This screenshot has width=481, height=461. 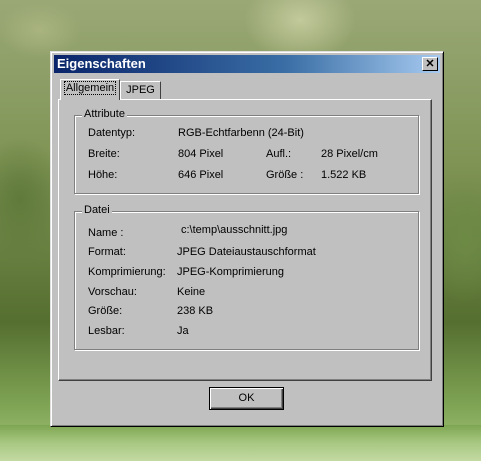 I want to click on komprimierung-value: JPEG-Komprimierung, so click(x=230, y=272).